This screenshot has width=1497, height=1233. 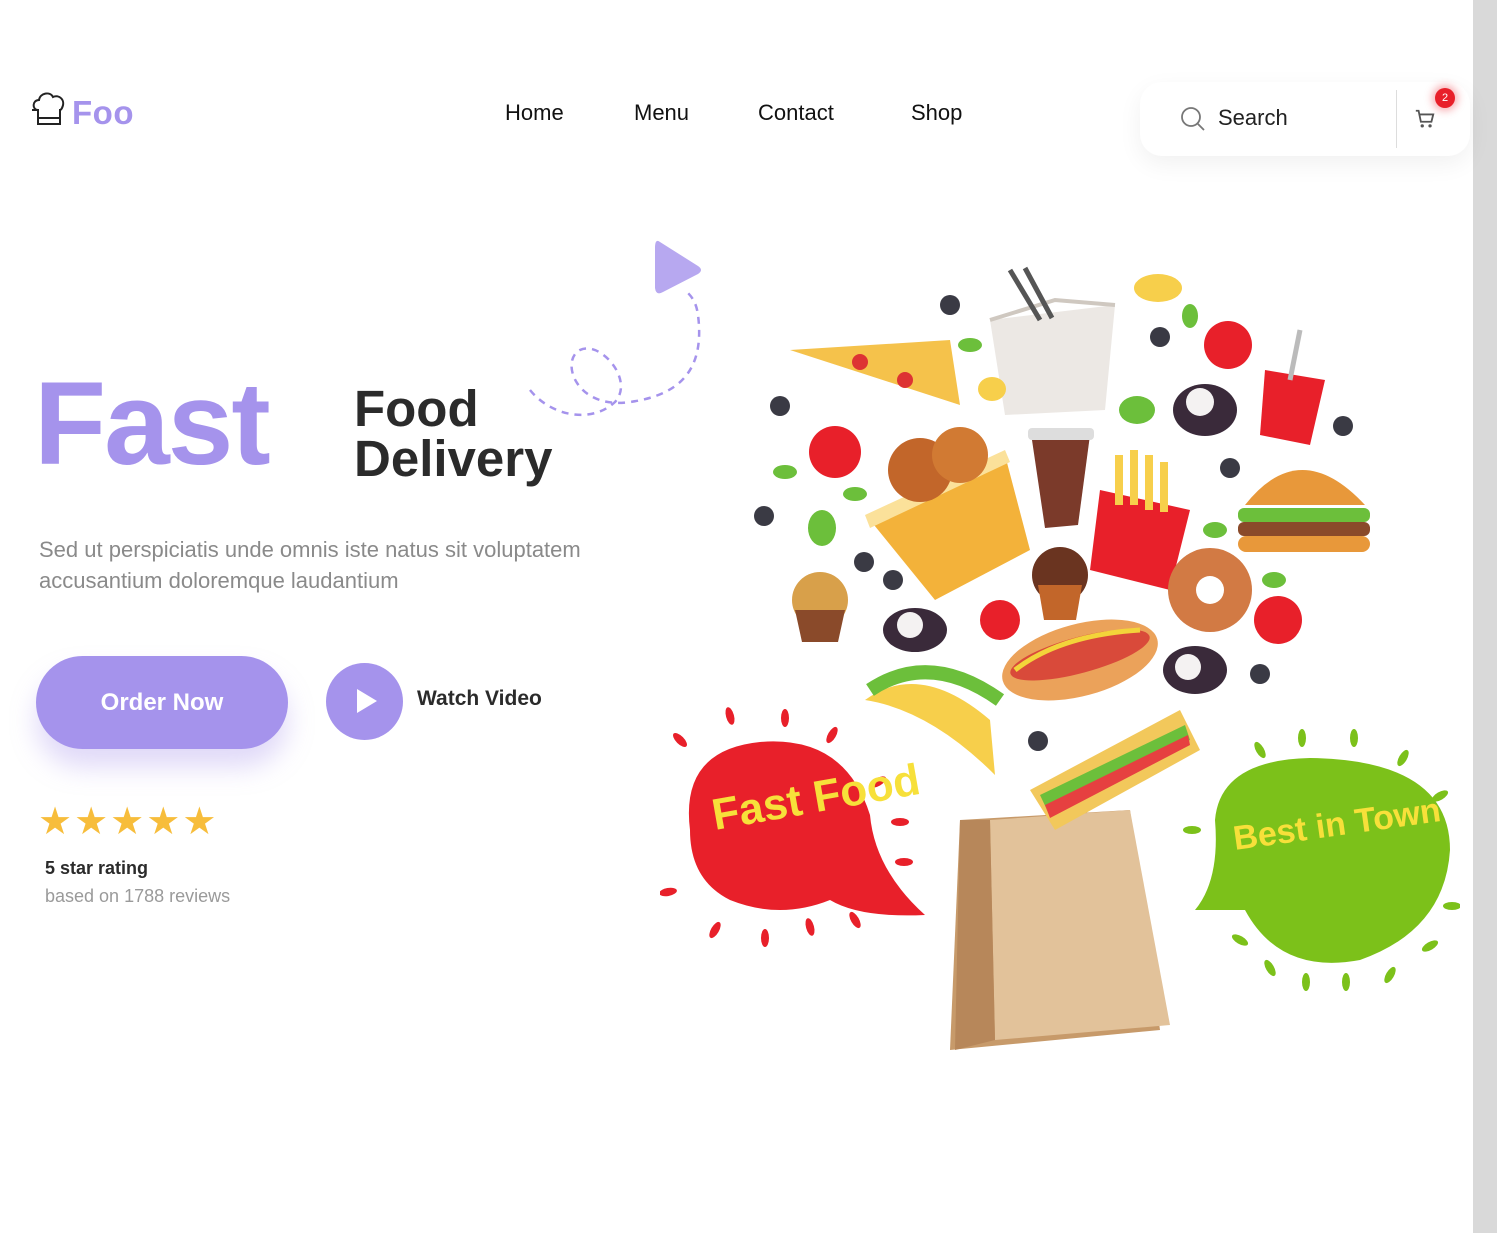 What do you see at coordinates (661, 113) in the screenshot?
I see `nav-menu: Menu` at bounding box center [661, 113].